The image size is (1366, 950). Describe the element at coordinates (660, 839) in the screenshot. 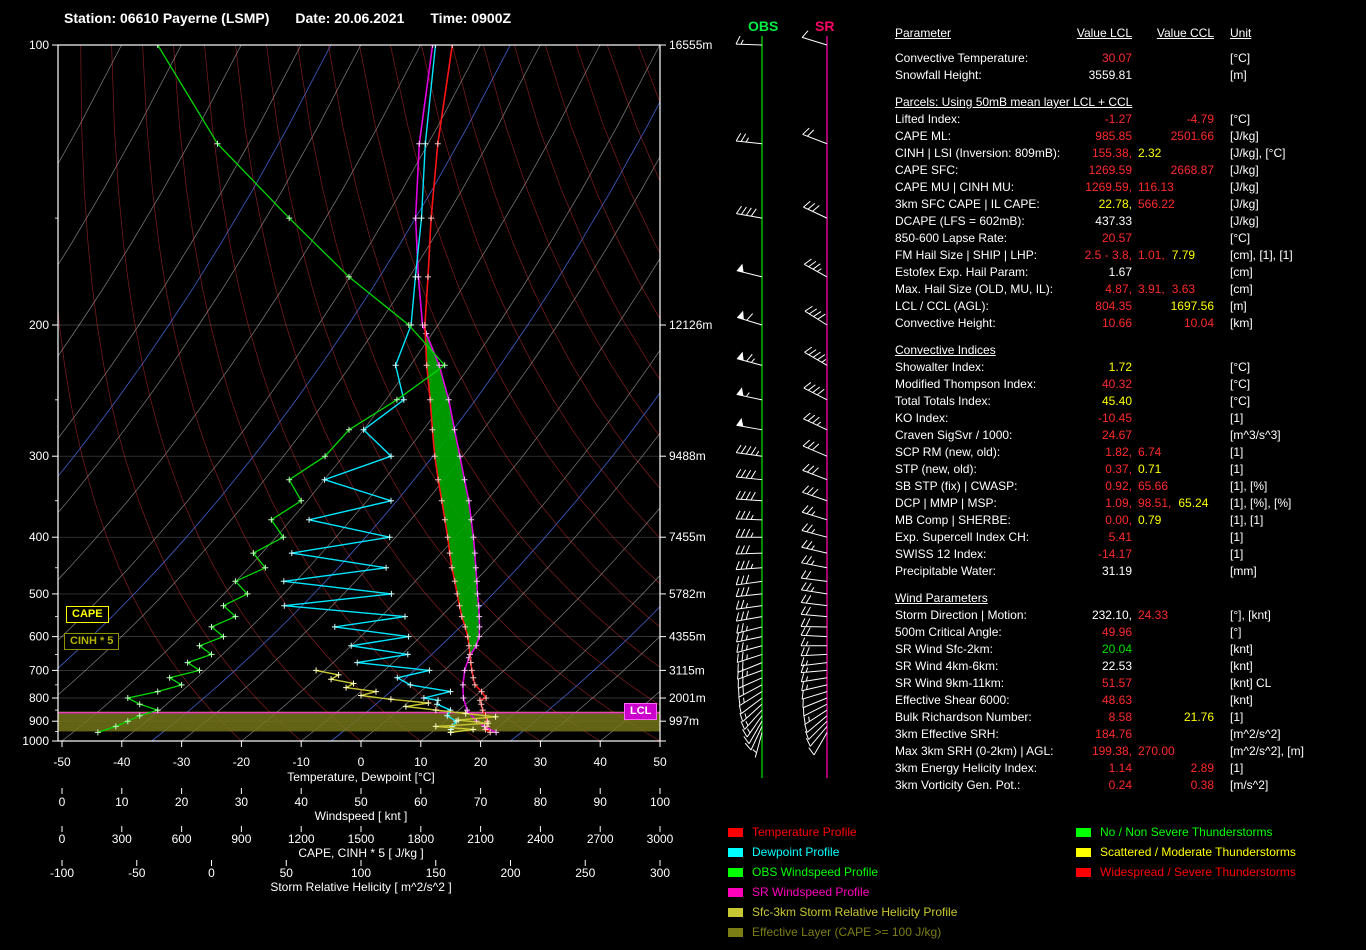

I see `svg-text: 3000` at that location.